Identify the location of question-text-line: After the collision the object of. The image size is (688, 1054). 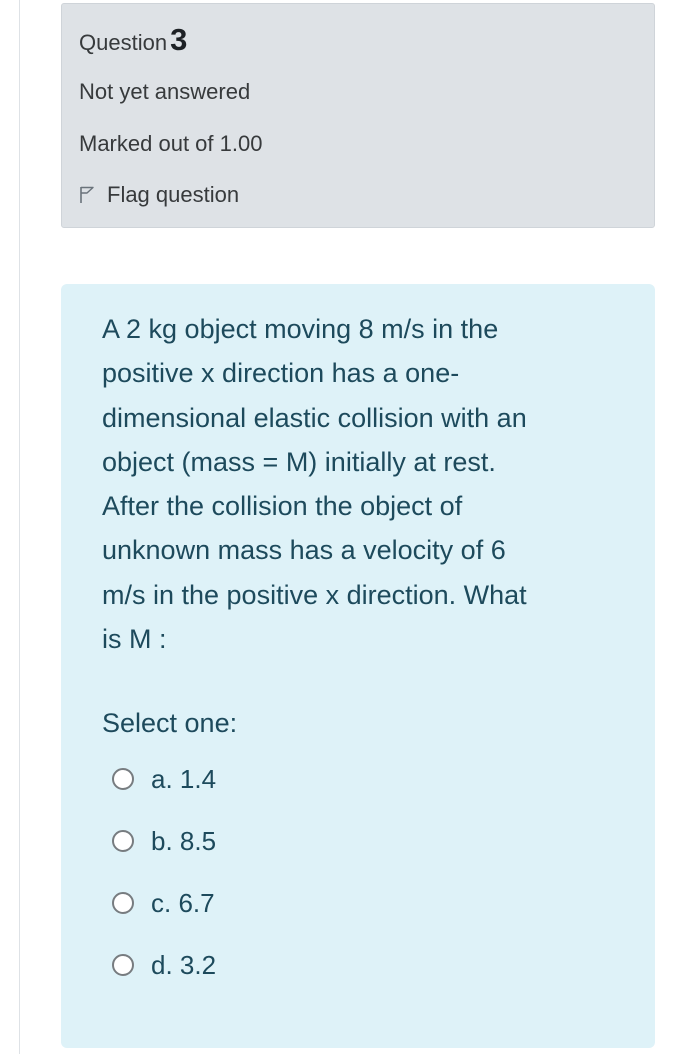
(282, 506).